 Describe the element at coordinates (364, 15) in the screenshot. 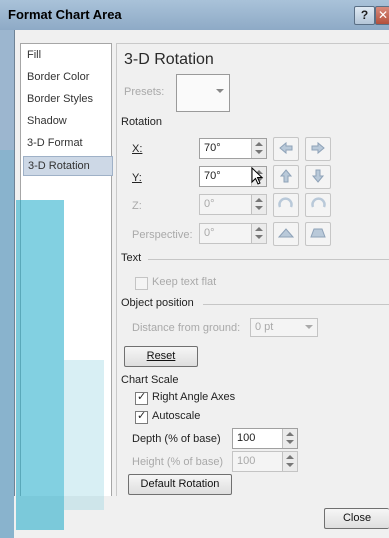

I see `help-button: ?` at that location.